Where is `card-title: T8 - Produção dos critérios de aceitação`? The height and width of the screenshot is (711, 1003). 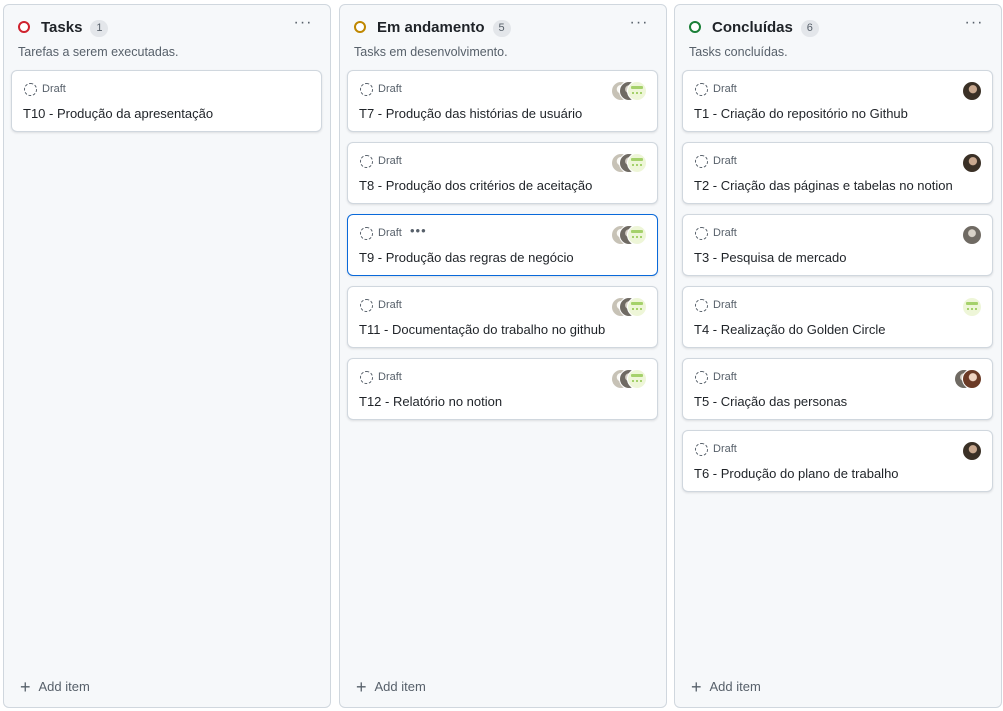
card-title: T8 - Produção dos critérios de aceitação is located at coordinates (475, 186).